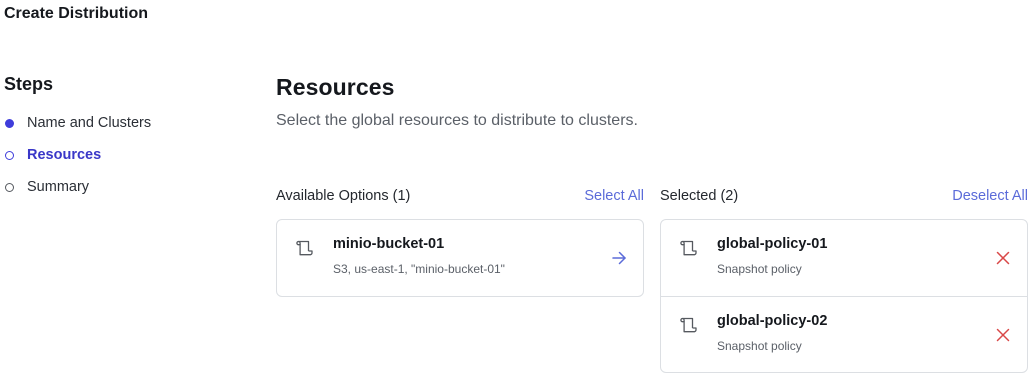  I want to click on step-label: Name and Clusters, so click(89, 123).